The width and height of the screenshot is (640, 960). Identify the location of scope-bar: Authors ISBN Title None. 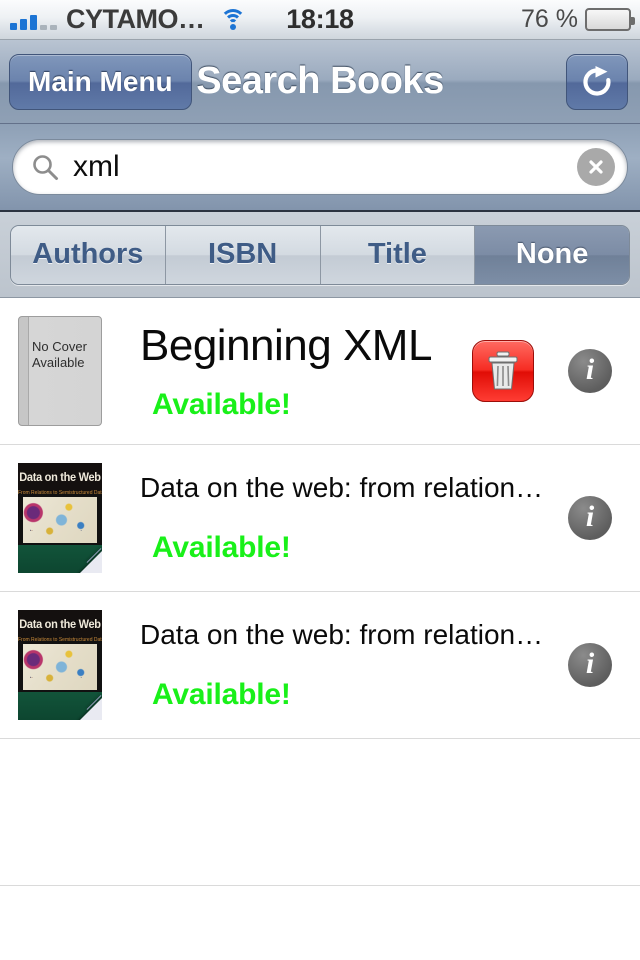
(320, 255).